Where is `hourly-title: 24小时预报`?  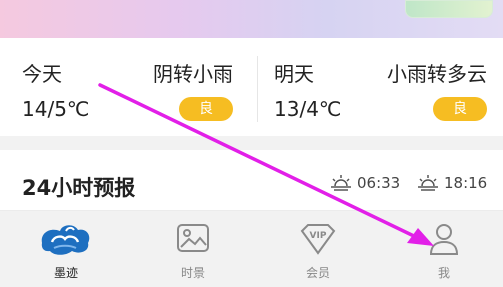
hourly-title: 24小时预报 is located at coordinates (79, 188).